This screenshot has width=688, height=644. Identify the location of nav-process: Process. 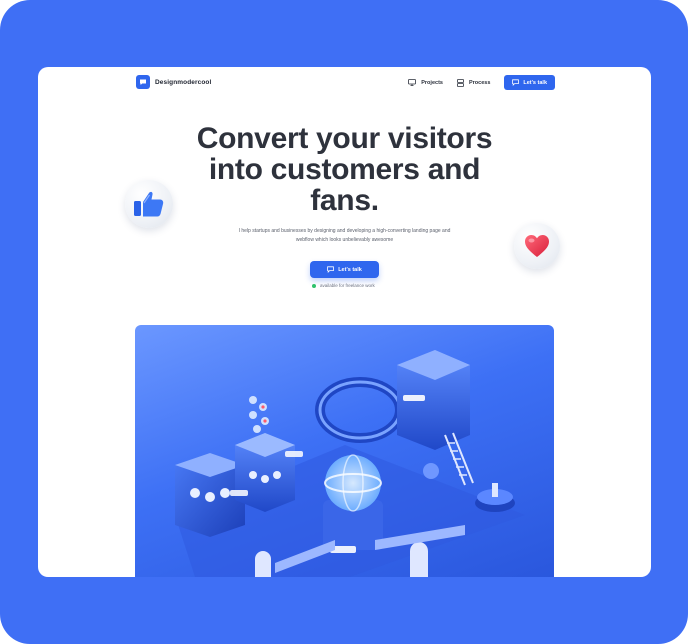
(474, 82).